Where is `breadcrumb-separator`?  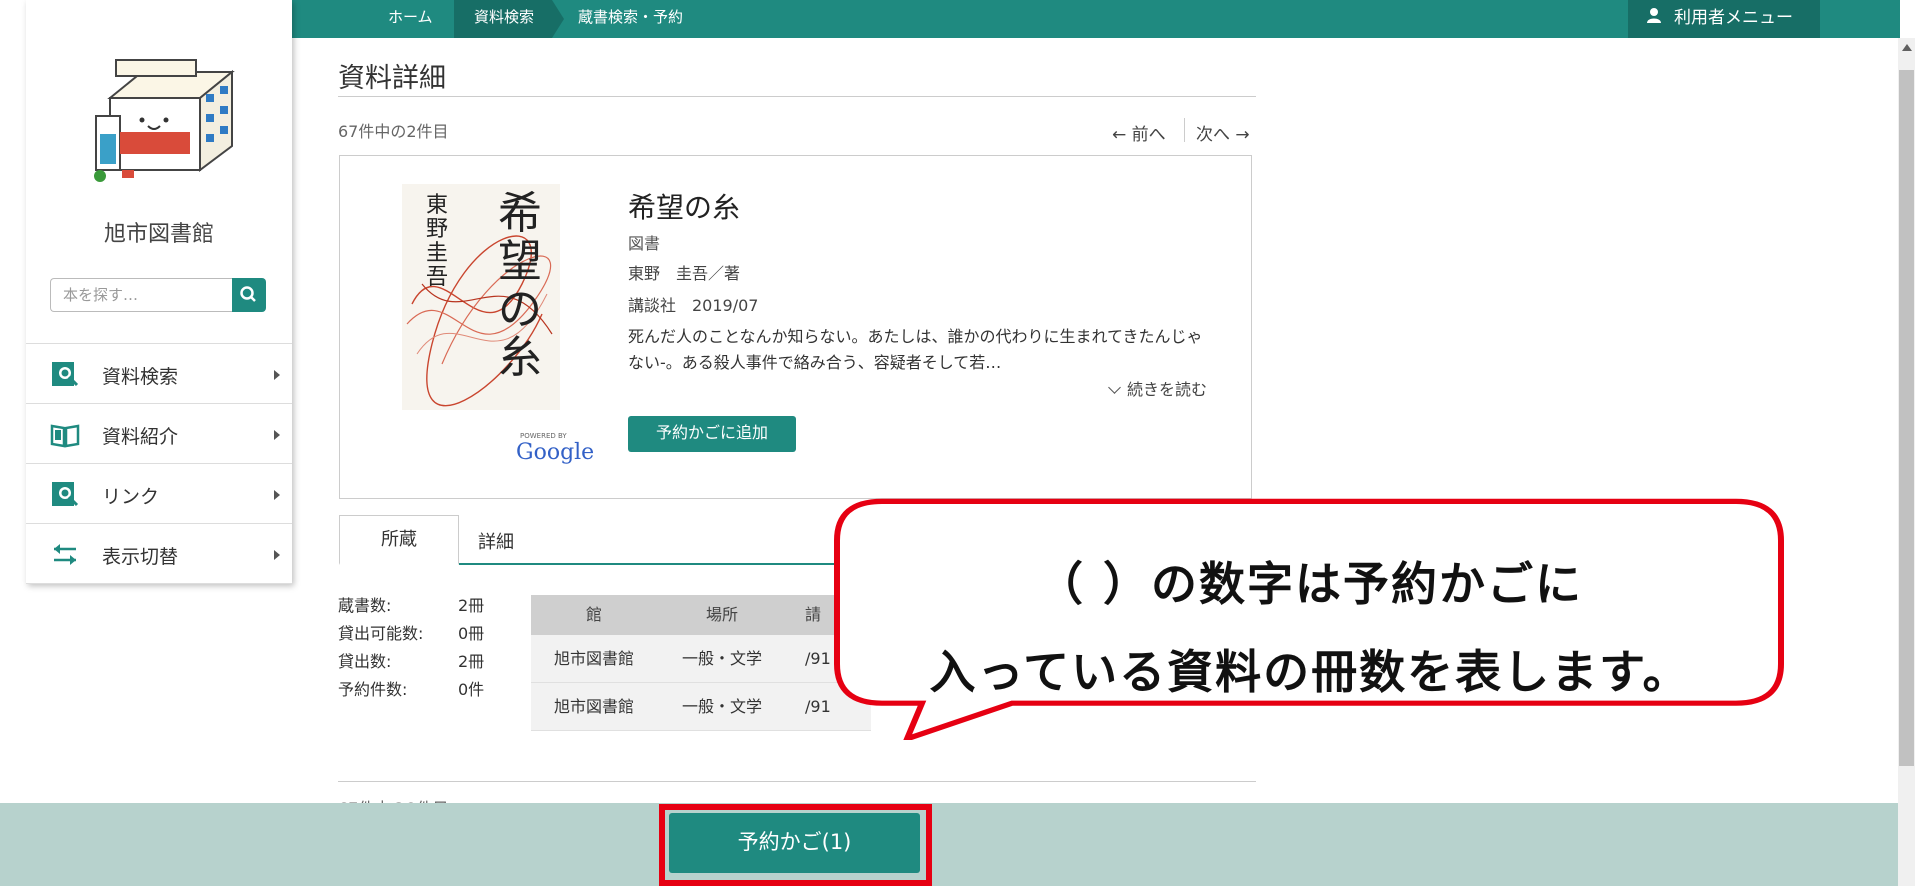 breadcrumb-separator is located at coordinates (558, 19).